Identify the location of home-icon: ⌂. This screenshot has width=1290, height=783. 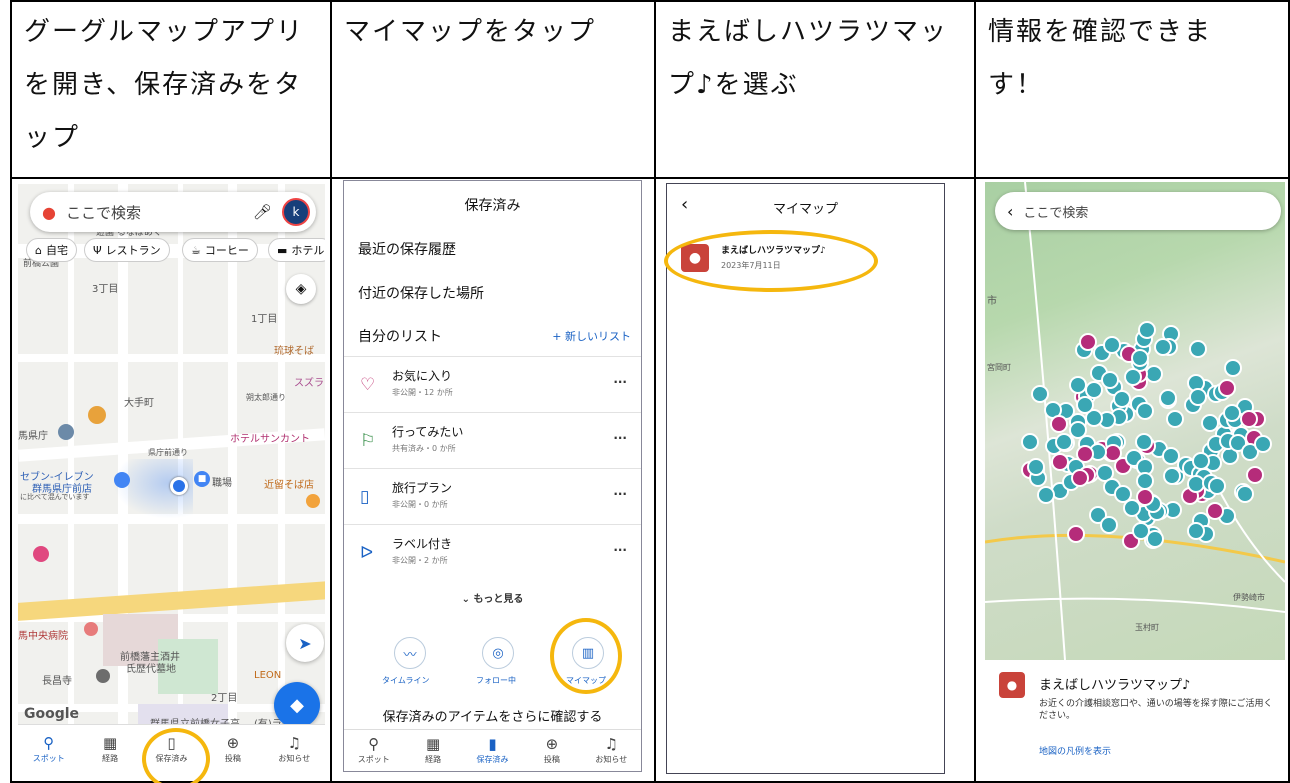
(38, 250).